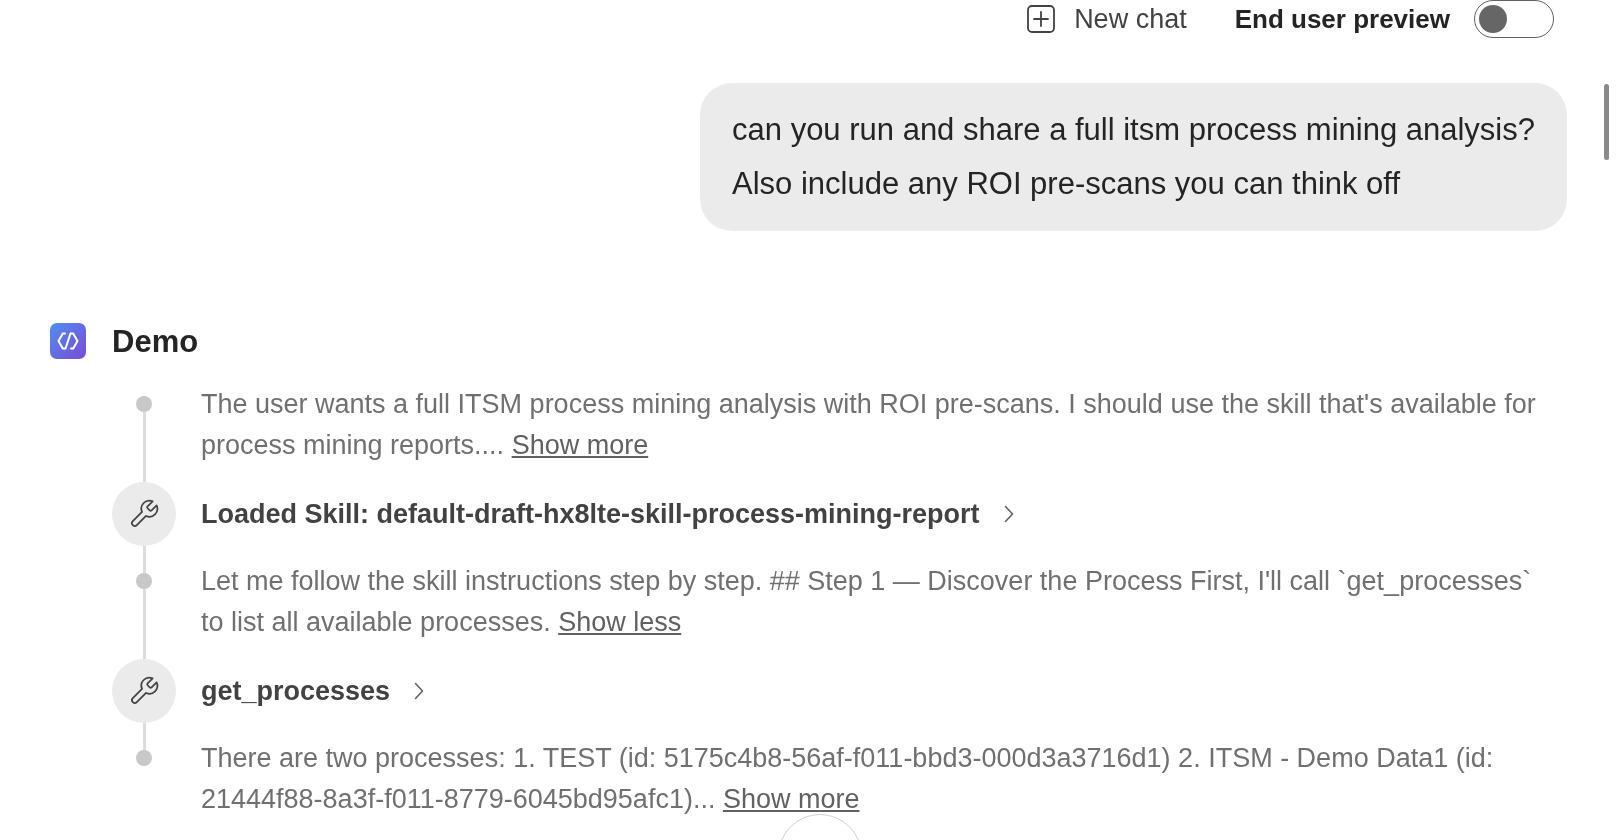 The height and width of the screenshot is (840, 1622). Describe the element at coordinates (866, 601) in the screenshot. I see `thought-text: Let me follow the skill instructions step by step. ## Step 1 — Discover the Process First, I'll call `get_processes` to list all available processes. Show less` at that location.